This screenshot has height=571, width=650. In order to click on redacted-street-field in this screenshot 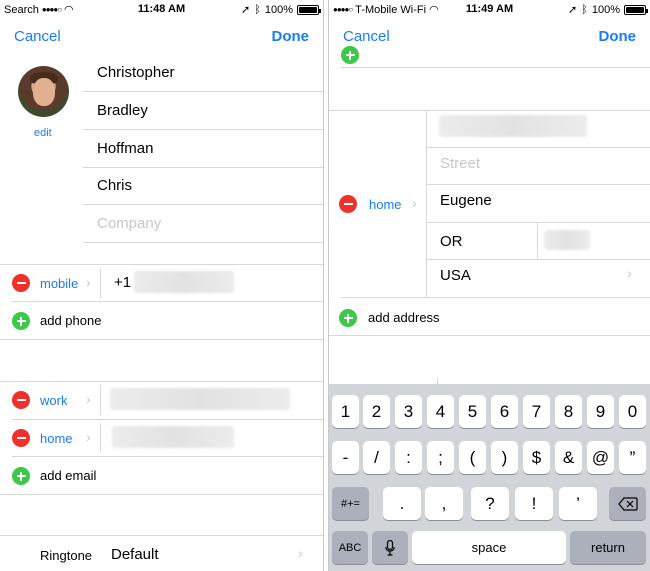, I will do `click(513, 126)`.